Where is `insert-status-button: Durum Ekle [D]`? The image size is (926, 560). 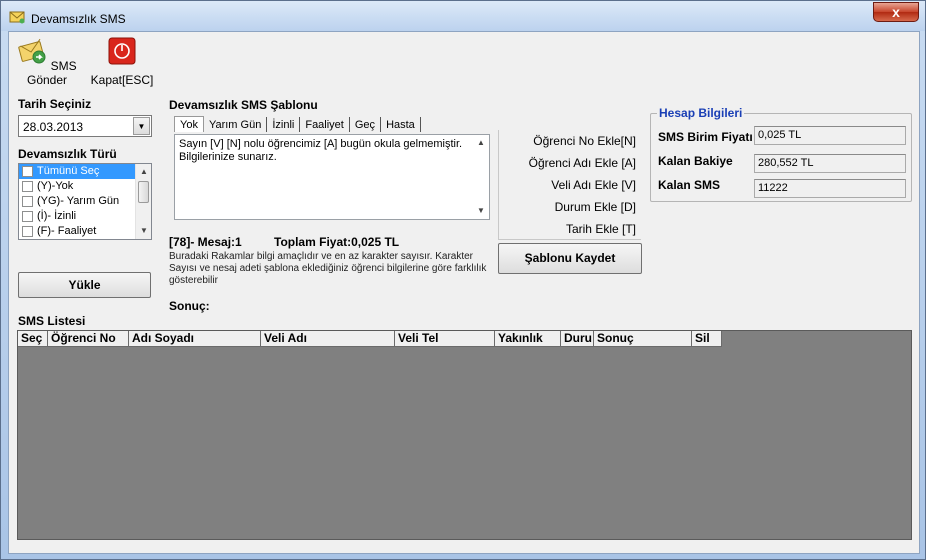 insert-status-button: Durum Ekle [D] is located at coordinates (569, 207).